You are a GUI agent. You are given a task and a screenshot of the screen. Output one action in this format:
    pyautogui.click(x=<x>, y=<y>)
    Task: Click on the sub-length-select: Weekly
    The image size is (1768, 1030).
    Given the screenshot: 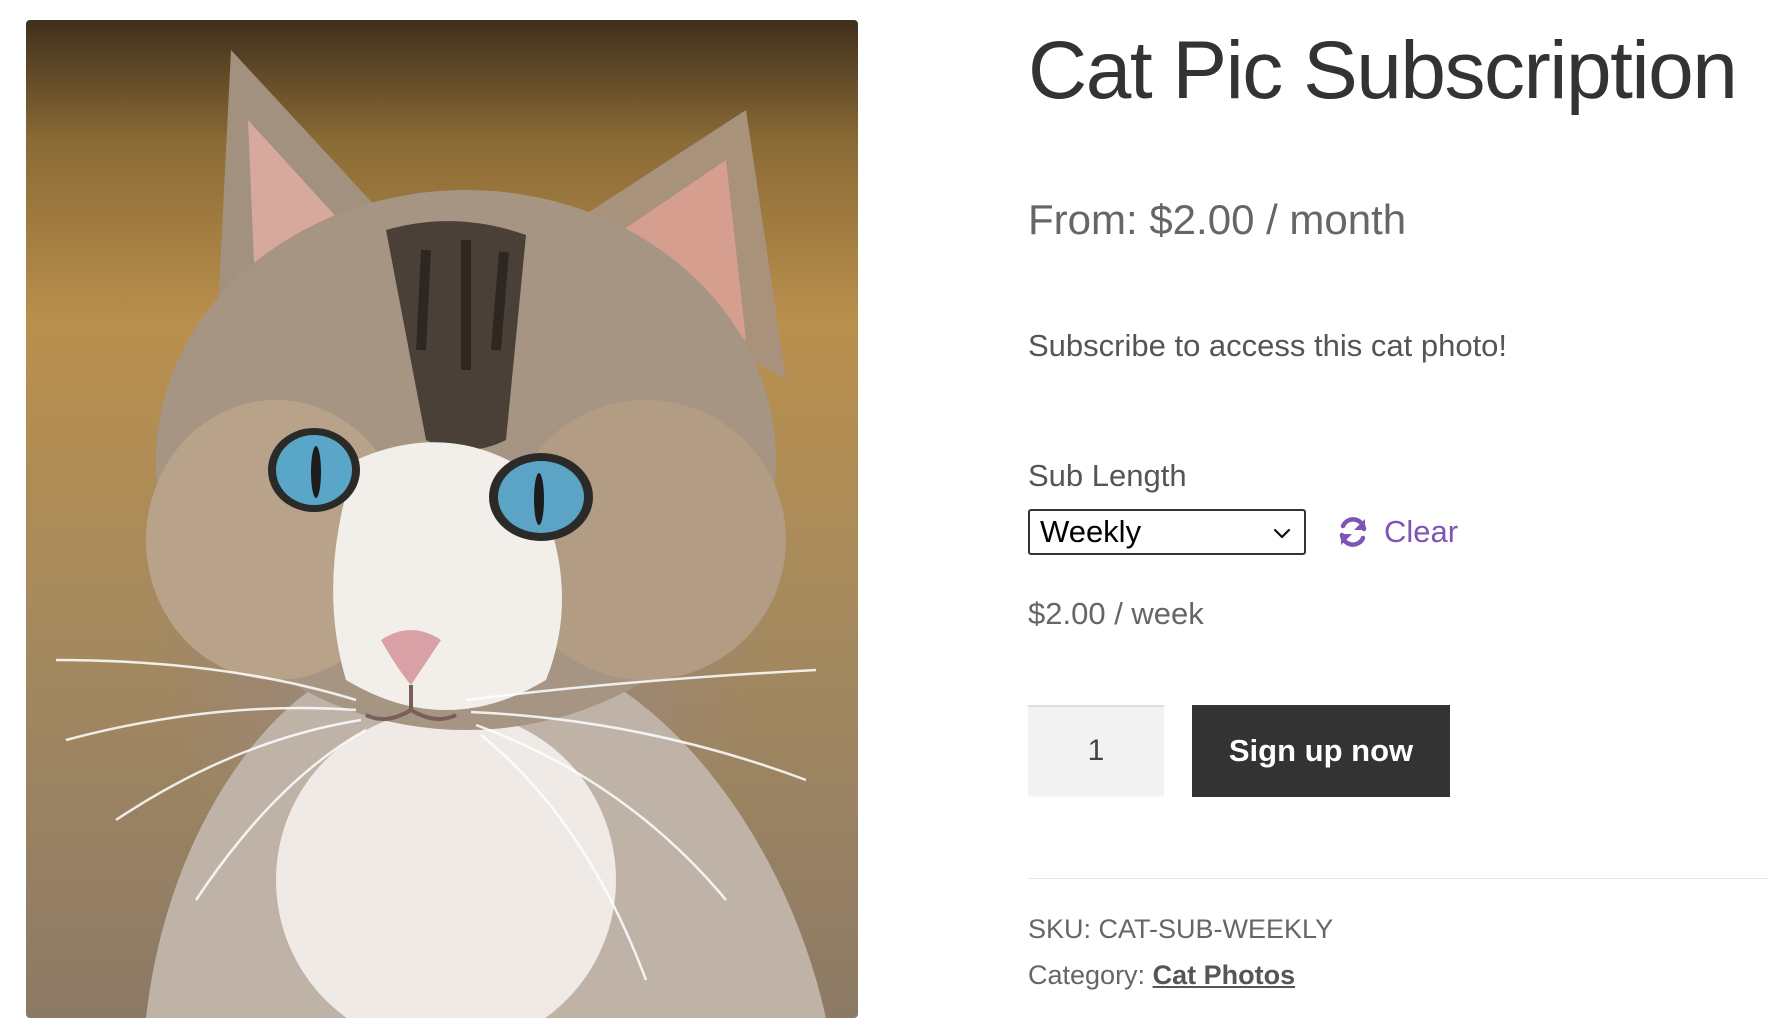 What is the action you would take?
    pyautogui.click(x=1167, y=532)
    